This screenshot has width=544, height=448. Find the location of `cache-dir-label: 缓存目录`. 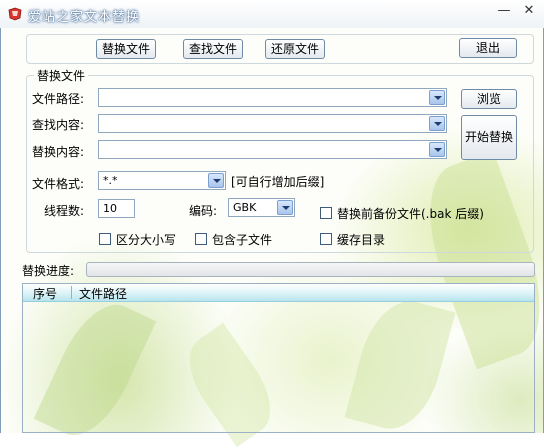

cache-dir-label: 缓存目录 is located at coordinates (361, 240).